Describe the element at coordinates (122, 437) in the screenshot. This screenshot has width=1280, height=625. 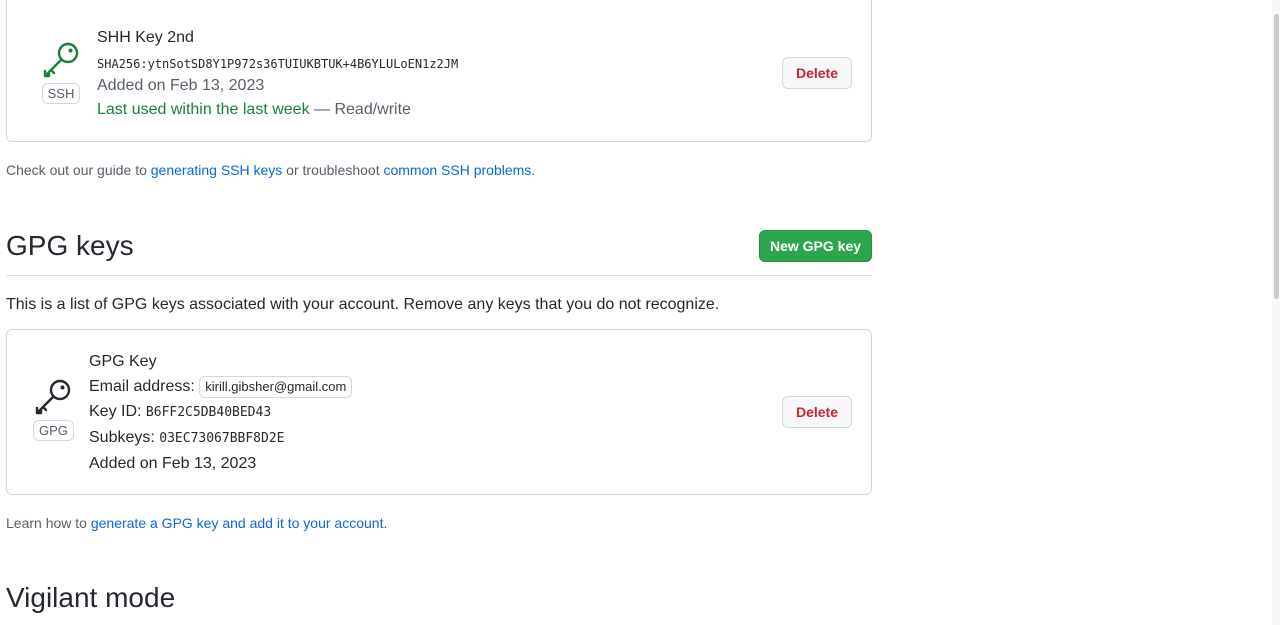
I see `gpg-subkeys-label: Subkeys:` at that location.